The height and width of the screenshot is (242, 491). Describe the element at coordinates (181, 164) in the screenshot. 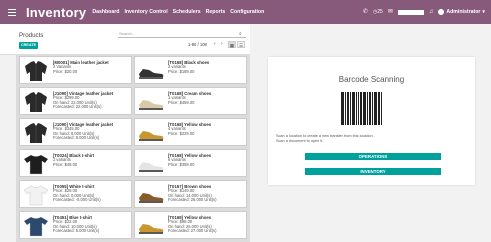

I see `product-detail: Price: $359.00` at that location.